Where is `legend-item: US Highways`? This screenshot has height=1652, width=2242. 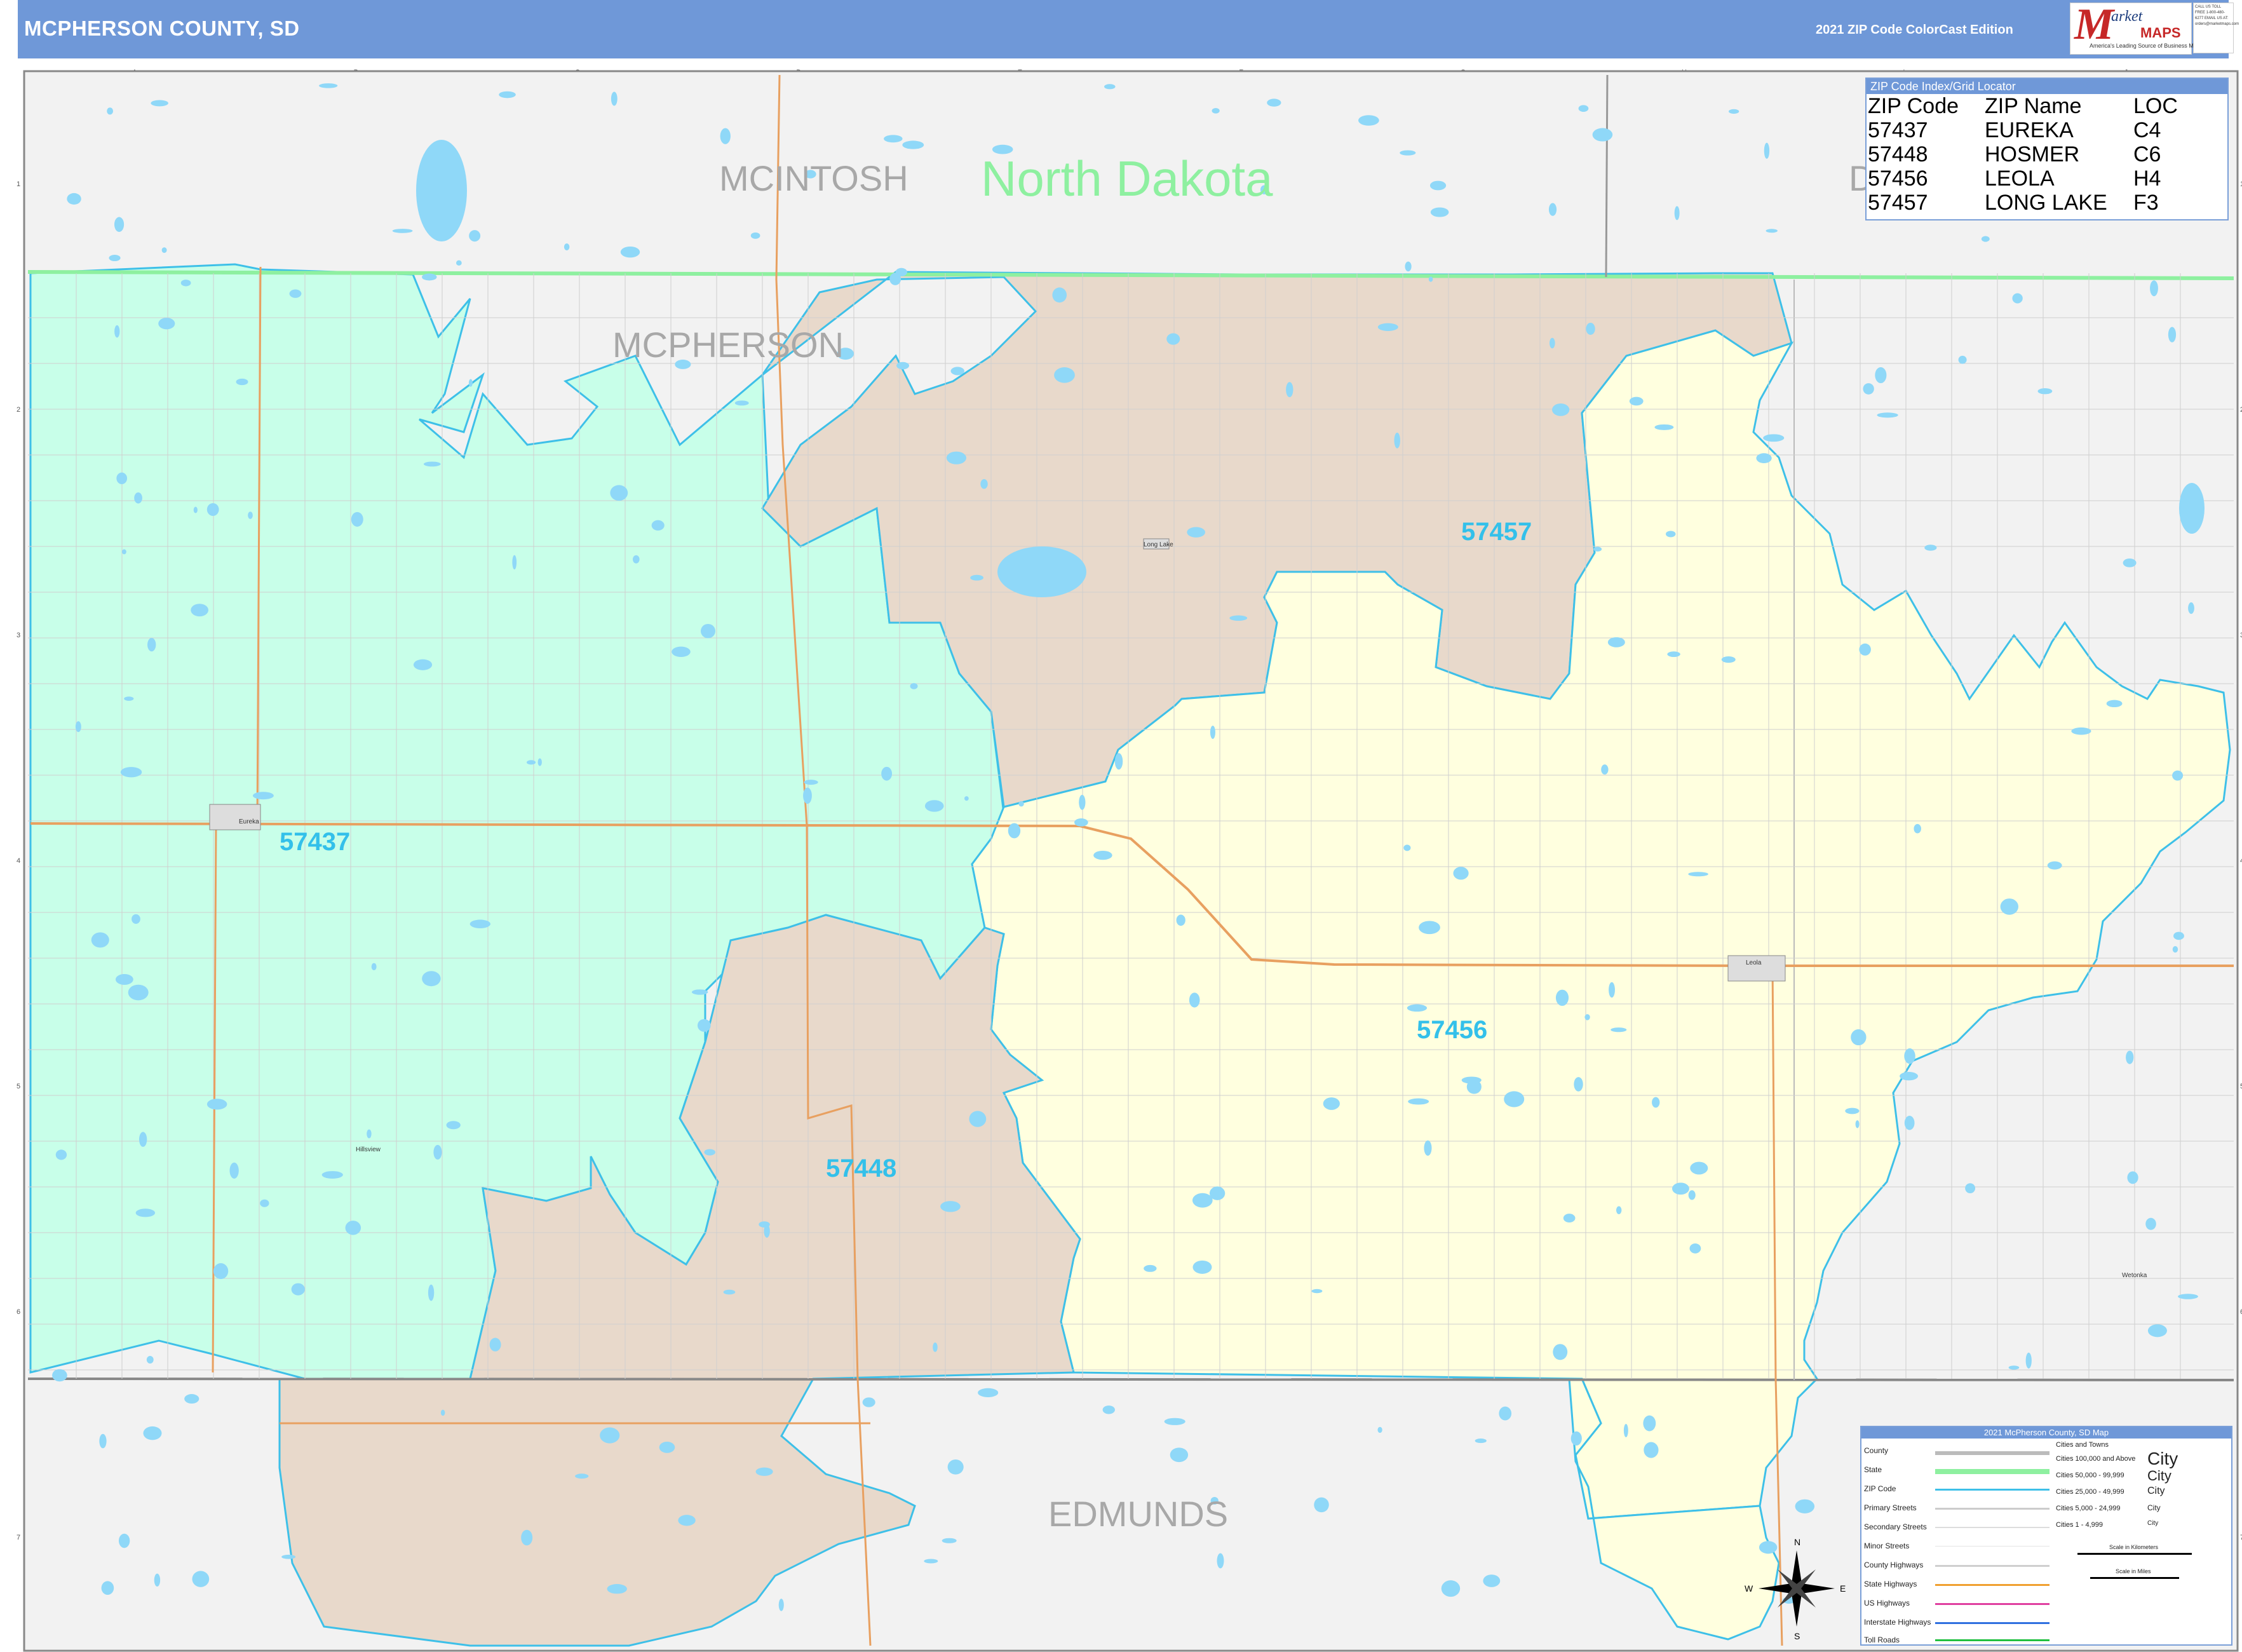
legend-item: US Highways is located at coordinates (1887, 1603).